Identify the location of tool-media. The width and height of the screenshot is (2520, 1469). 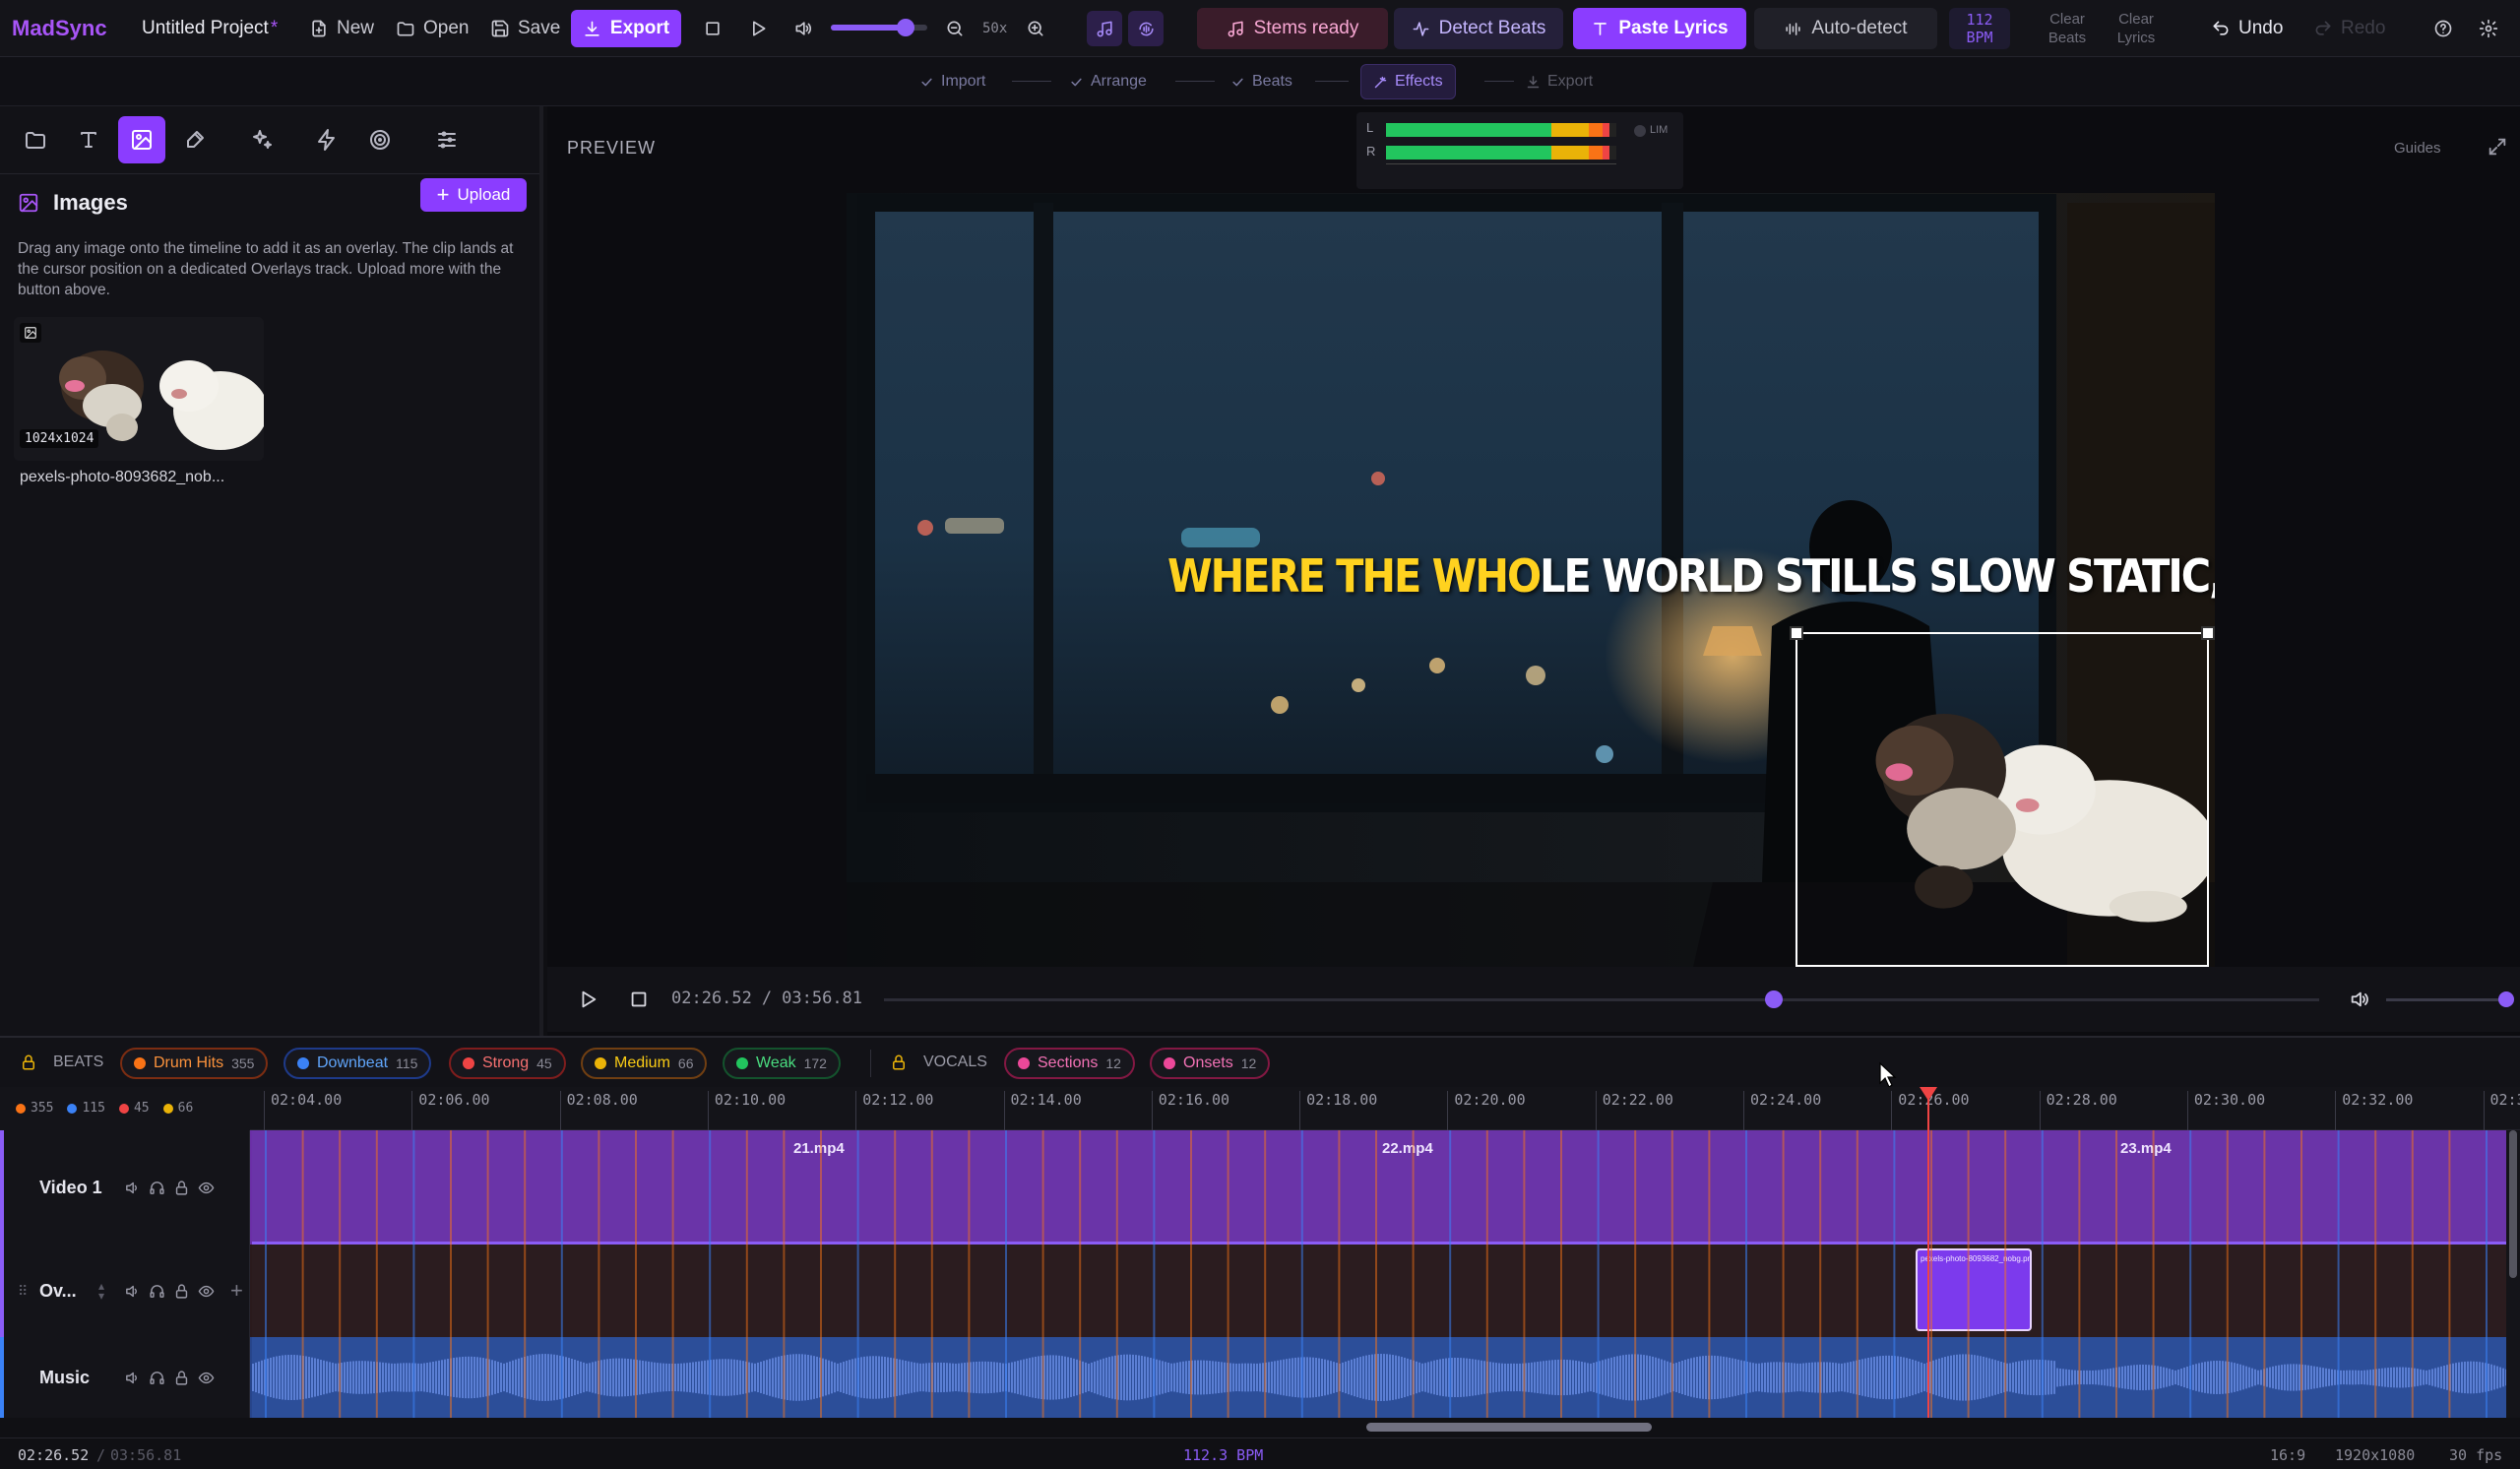
(35, 140).